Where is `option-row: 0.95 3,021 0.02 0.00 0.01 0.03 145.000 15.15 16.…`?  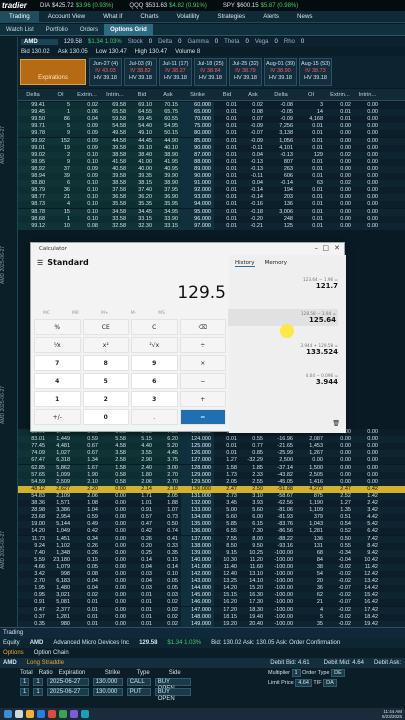
option-row: 0.95 3,021 0.02 0.00 0.01 0.03 145.000 15.15 16.… is located at coordinates (211, 596).